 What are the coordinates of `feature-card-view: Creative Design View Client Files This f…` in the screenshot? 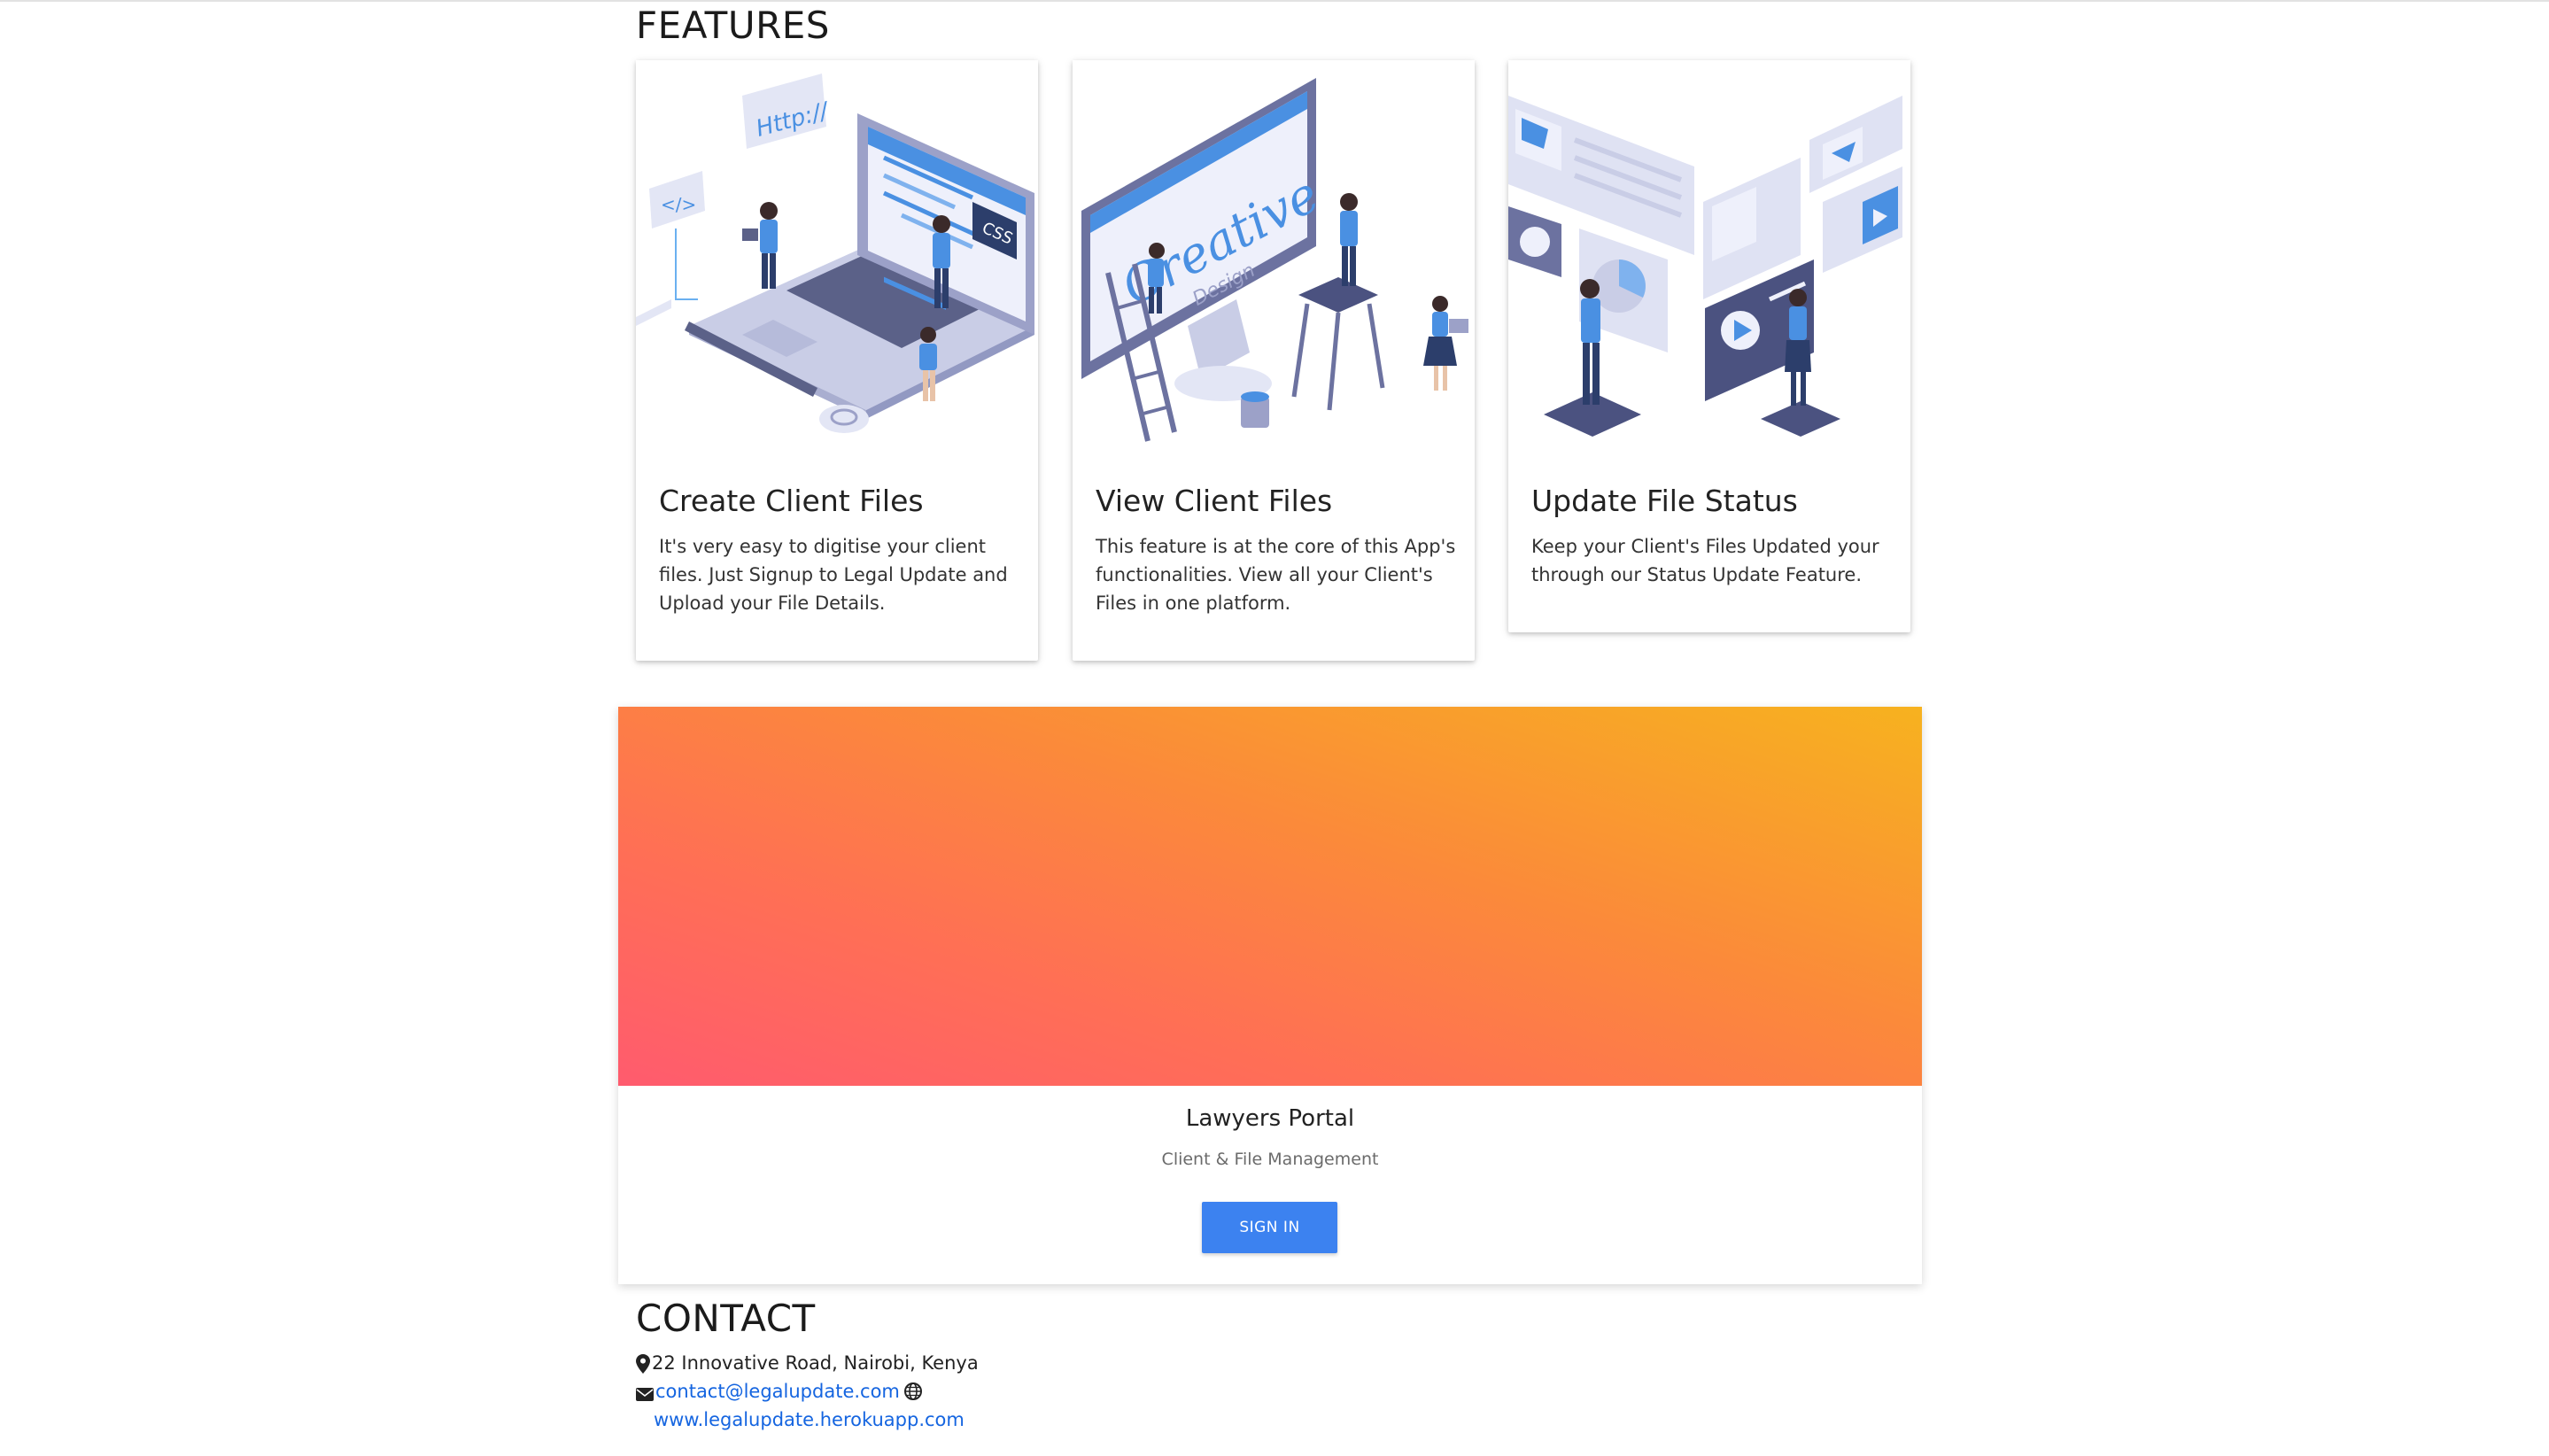 It's located at (1274, 360).